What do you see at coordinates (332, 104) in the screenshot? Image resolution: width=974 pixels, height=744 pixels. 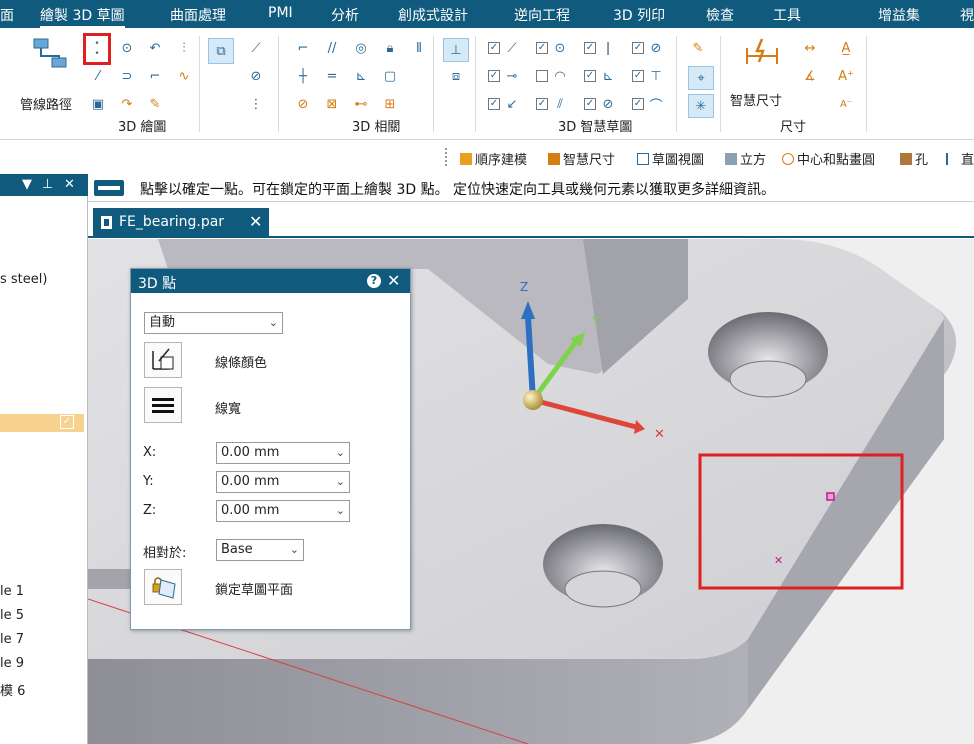 I see `relate-collinear-button: ⊠` at bounding box center [332, 104].